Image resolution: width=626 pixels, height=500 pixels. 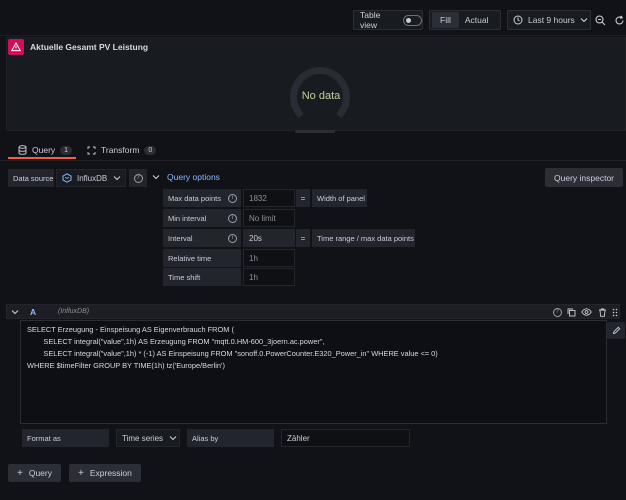 I want to click on data-source-picker: InfluxDB, so click(x=91, y=178).